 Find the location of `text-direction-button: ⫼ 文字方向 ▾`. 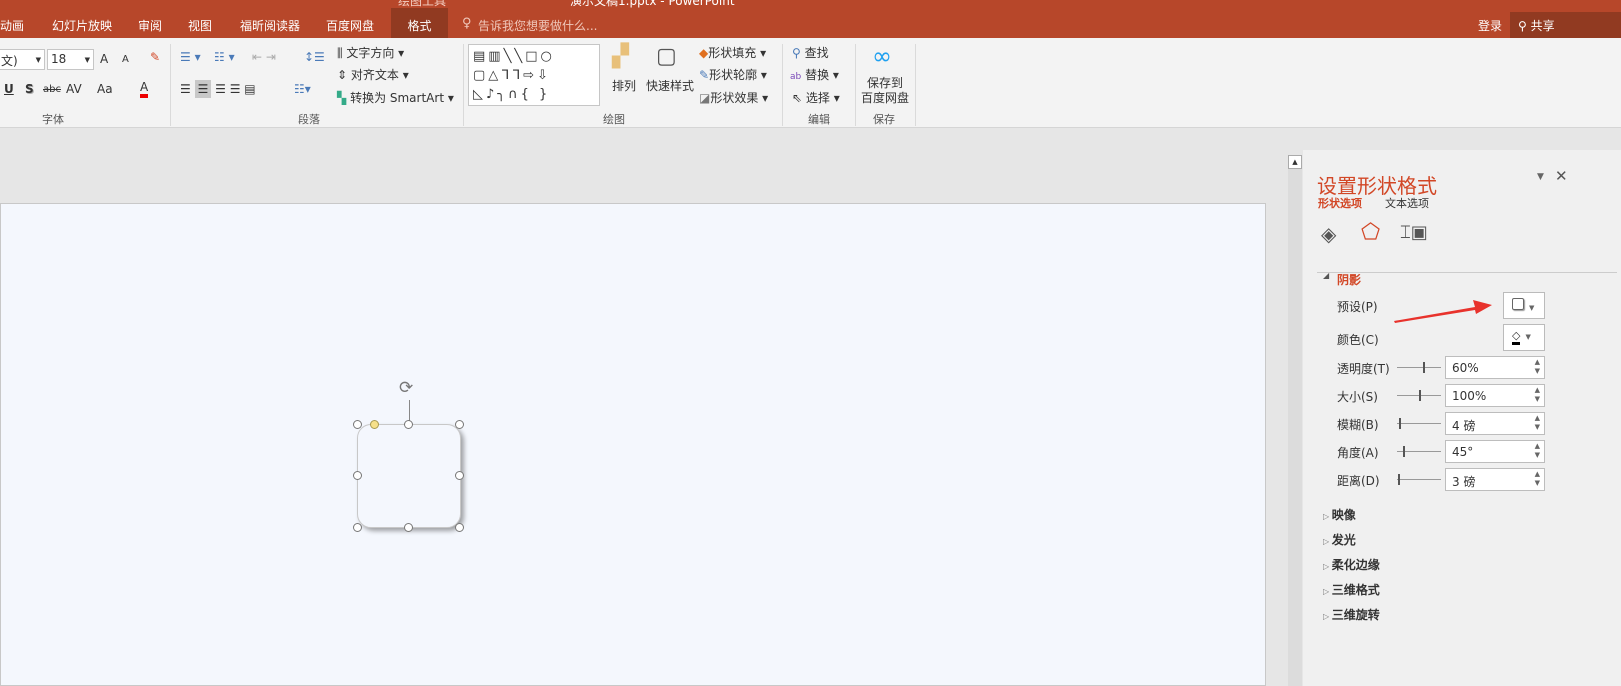

text-direction-button: ⫼ 文字方向 ▾ is located at coordinates (370, 52).